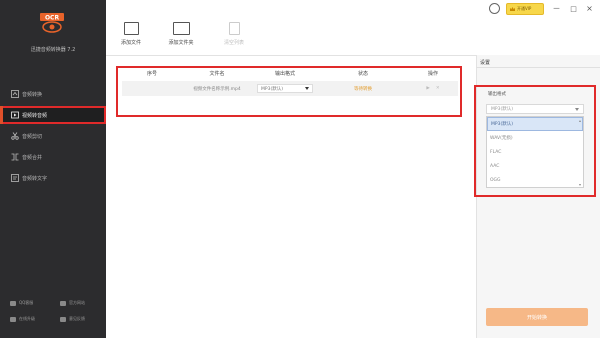 The width and height of the screenshot is (600, 338). Describe the element at coordinates (217, 74) in the screenshot. I see `column-header: 文件名` at that location.